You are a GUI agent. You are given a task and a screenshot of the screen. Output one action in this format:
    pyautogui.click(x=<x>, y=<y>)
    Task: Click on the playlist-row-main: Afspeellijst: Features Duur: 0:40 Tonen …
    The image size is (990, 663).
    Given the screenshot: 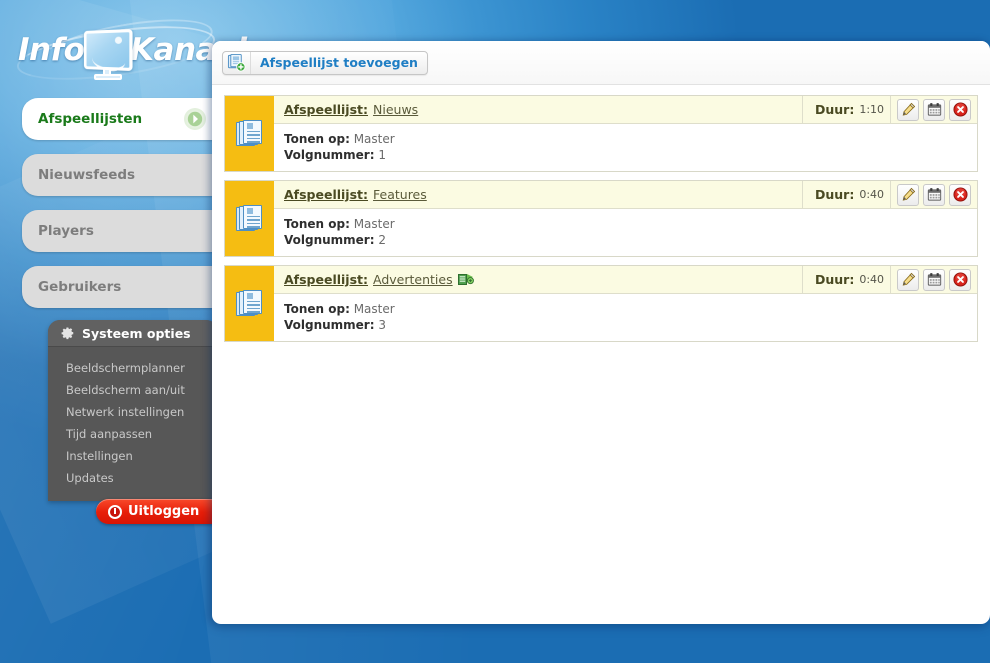 What is the action you would take?
    pyautogui.click(x=625, y=218)
    